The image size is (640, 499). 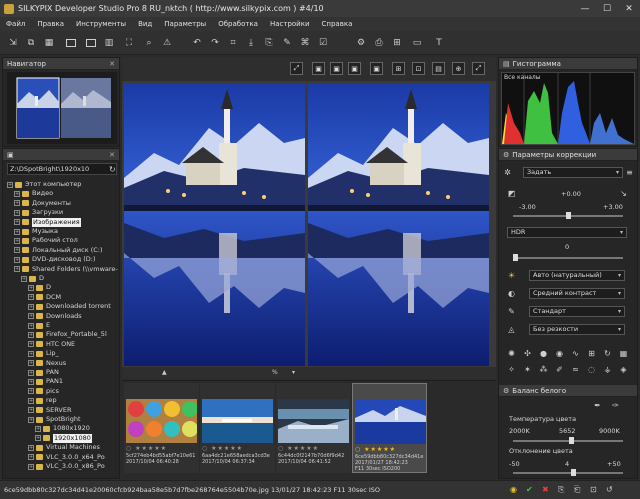 What do you see at coordinates (32, 278) in the screenshot?
I see `folder-tree-item: + D` at bounding box center [32, 278].